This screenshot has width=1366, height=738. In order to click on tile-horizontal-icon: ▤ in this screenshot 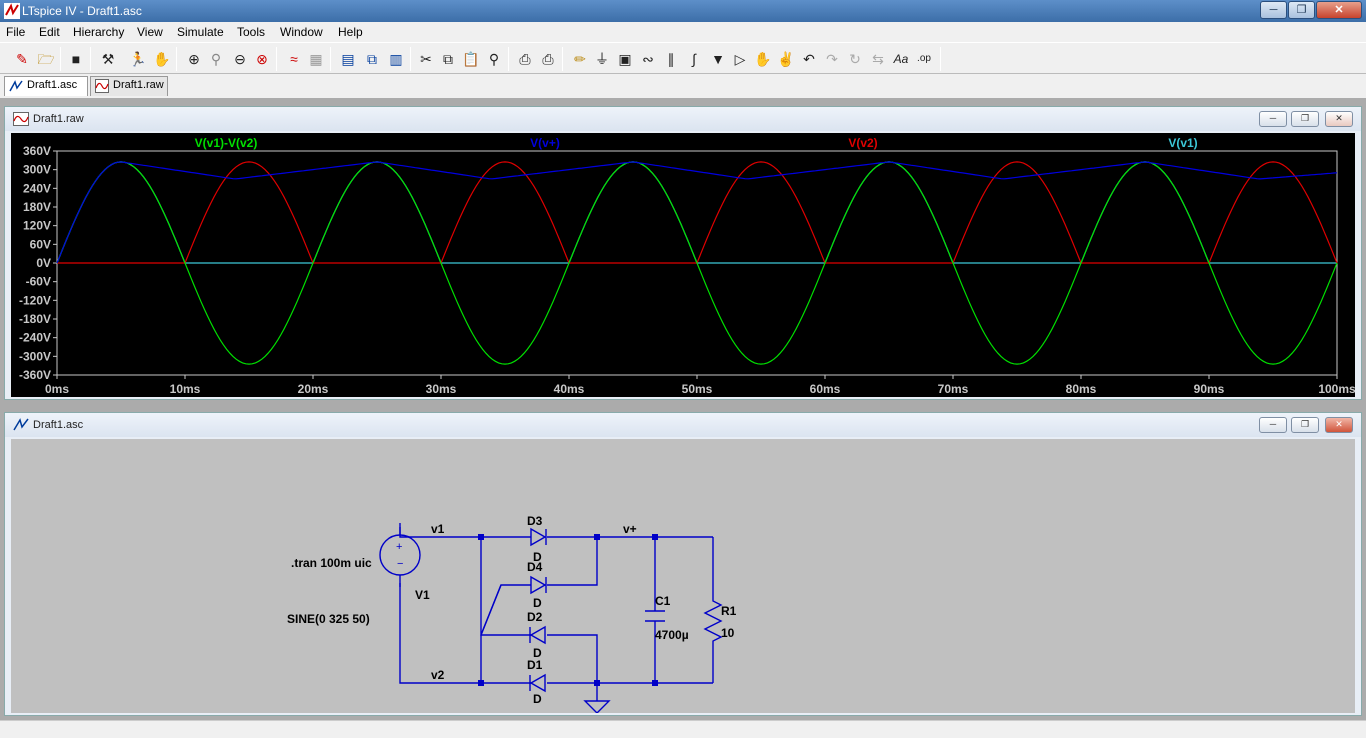, I will do `click(348, 59)`.